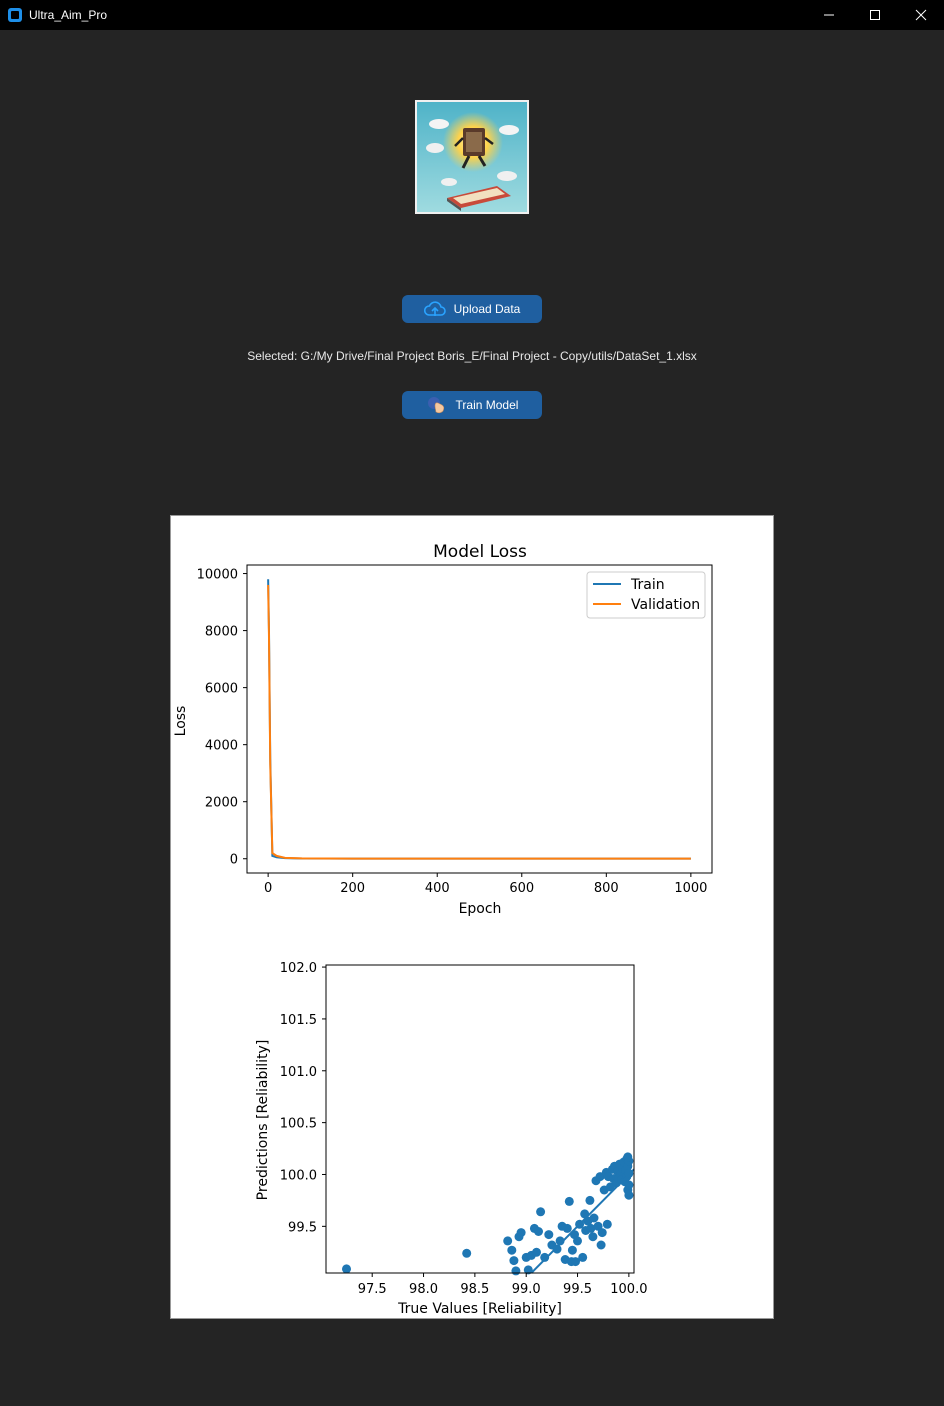  What do you see at coordinates (217, 575) in the screenshot?
I see `loss-y-tick-label: 10000` at bounding box center [217, 575].